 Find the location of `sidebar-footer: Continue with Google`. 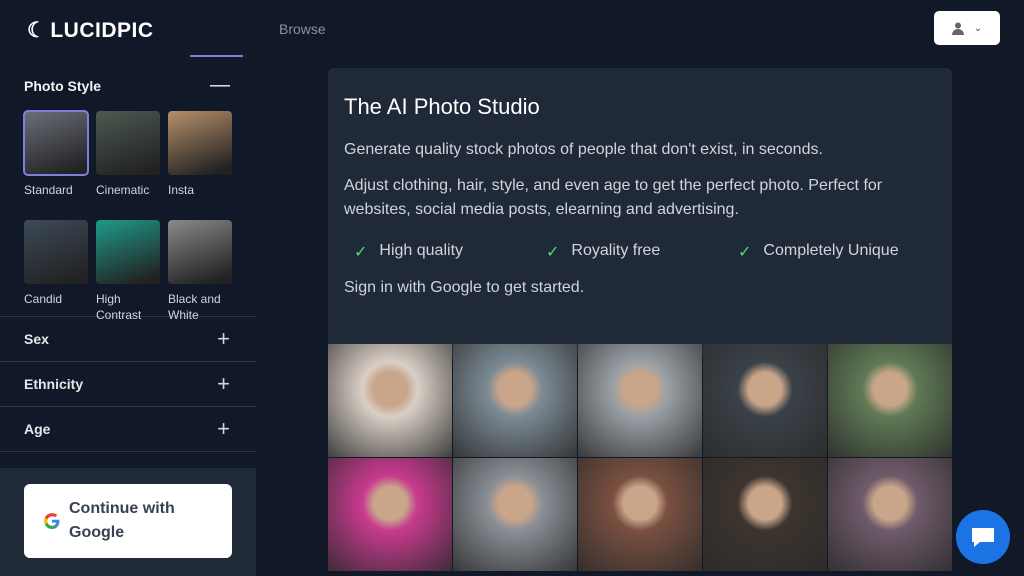

sidebar-footer: Continue with Google is located at coordinates (128, 522).